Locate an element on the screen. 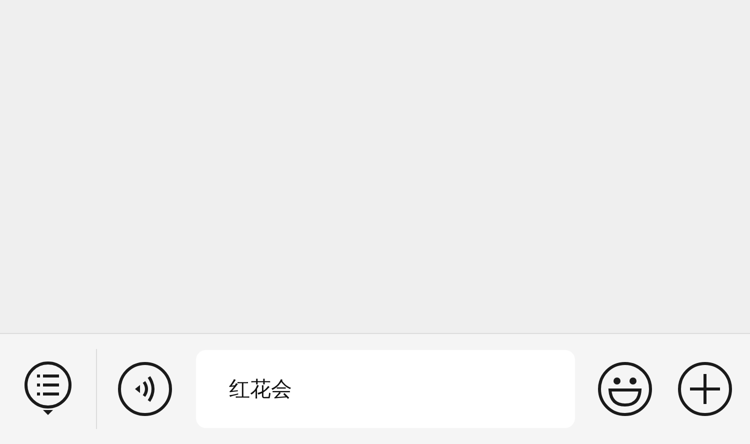 Image resolution: width=750 pixels, height=444 pixels. add-button is located at coordinates (705, 389).